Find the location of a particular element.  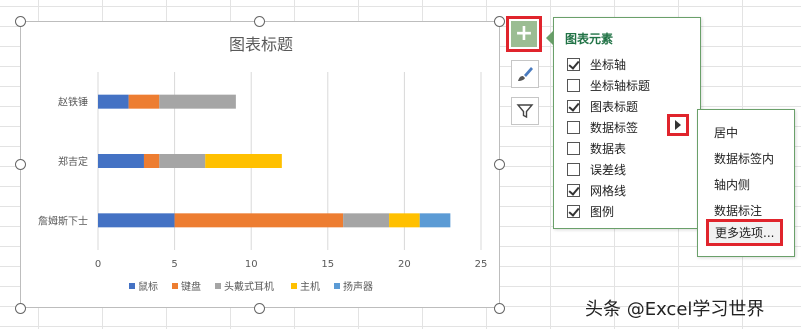

filter-icon is located at coordinates (525, 111).